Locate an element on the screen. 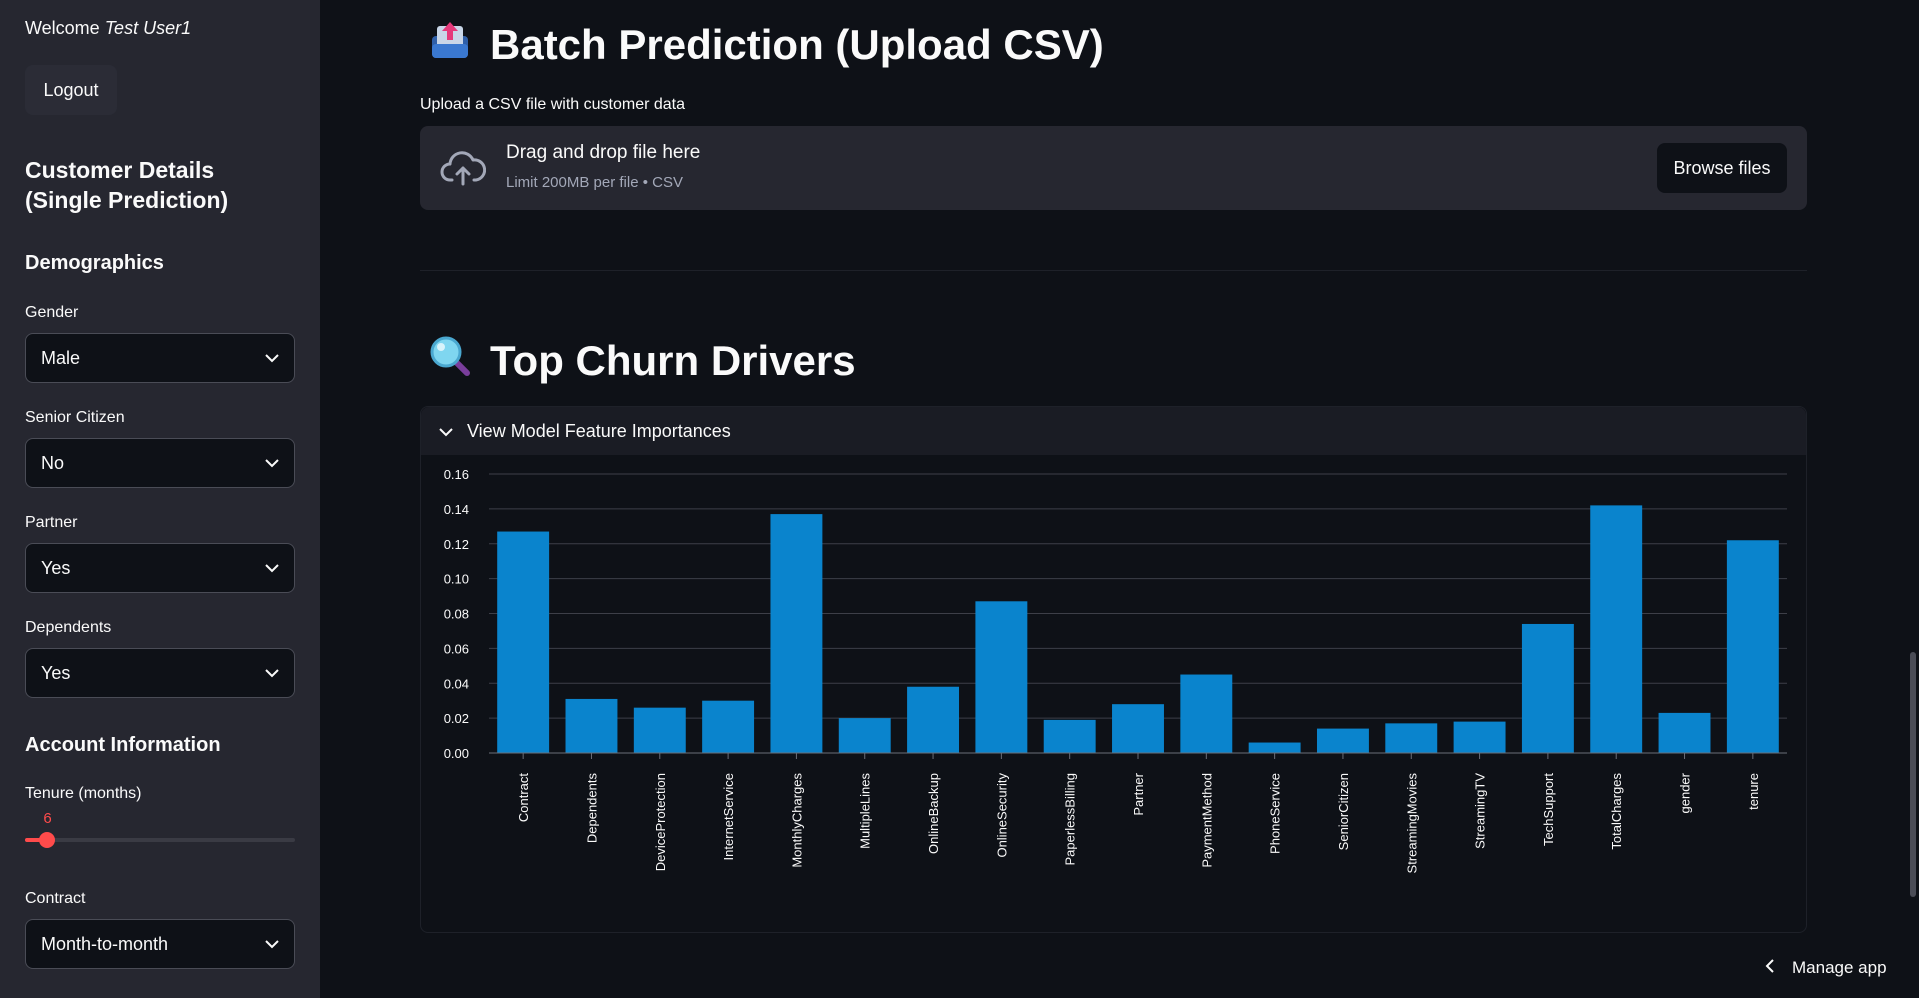 The width and height of the screenshot is (1919, 998). outbox-tray-icon is located at coordinates (450, 45).